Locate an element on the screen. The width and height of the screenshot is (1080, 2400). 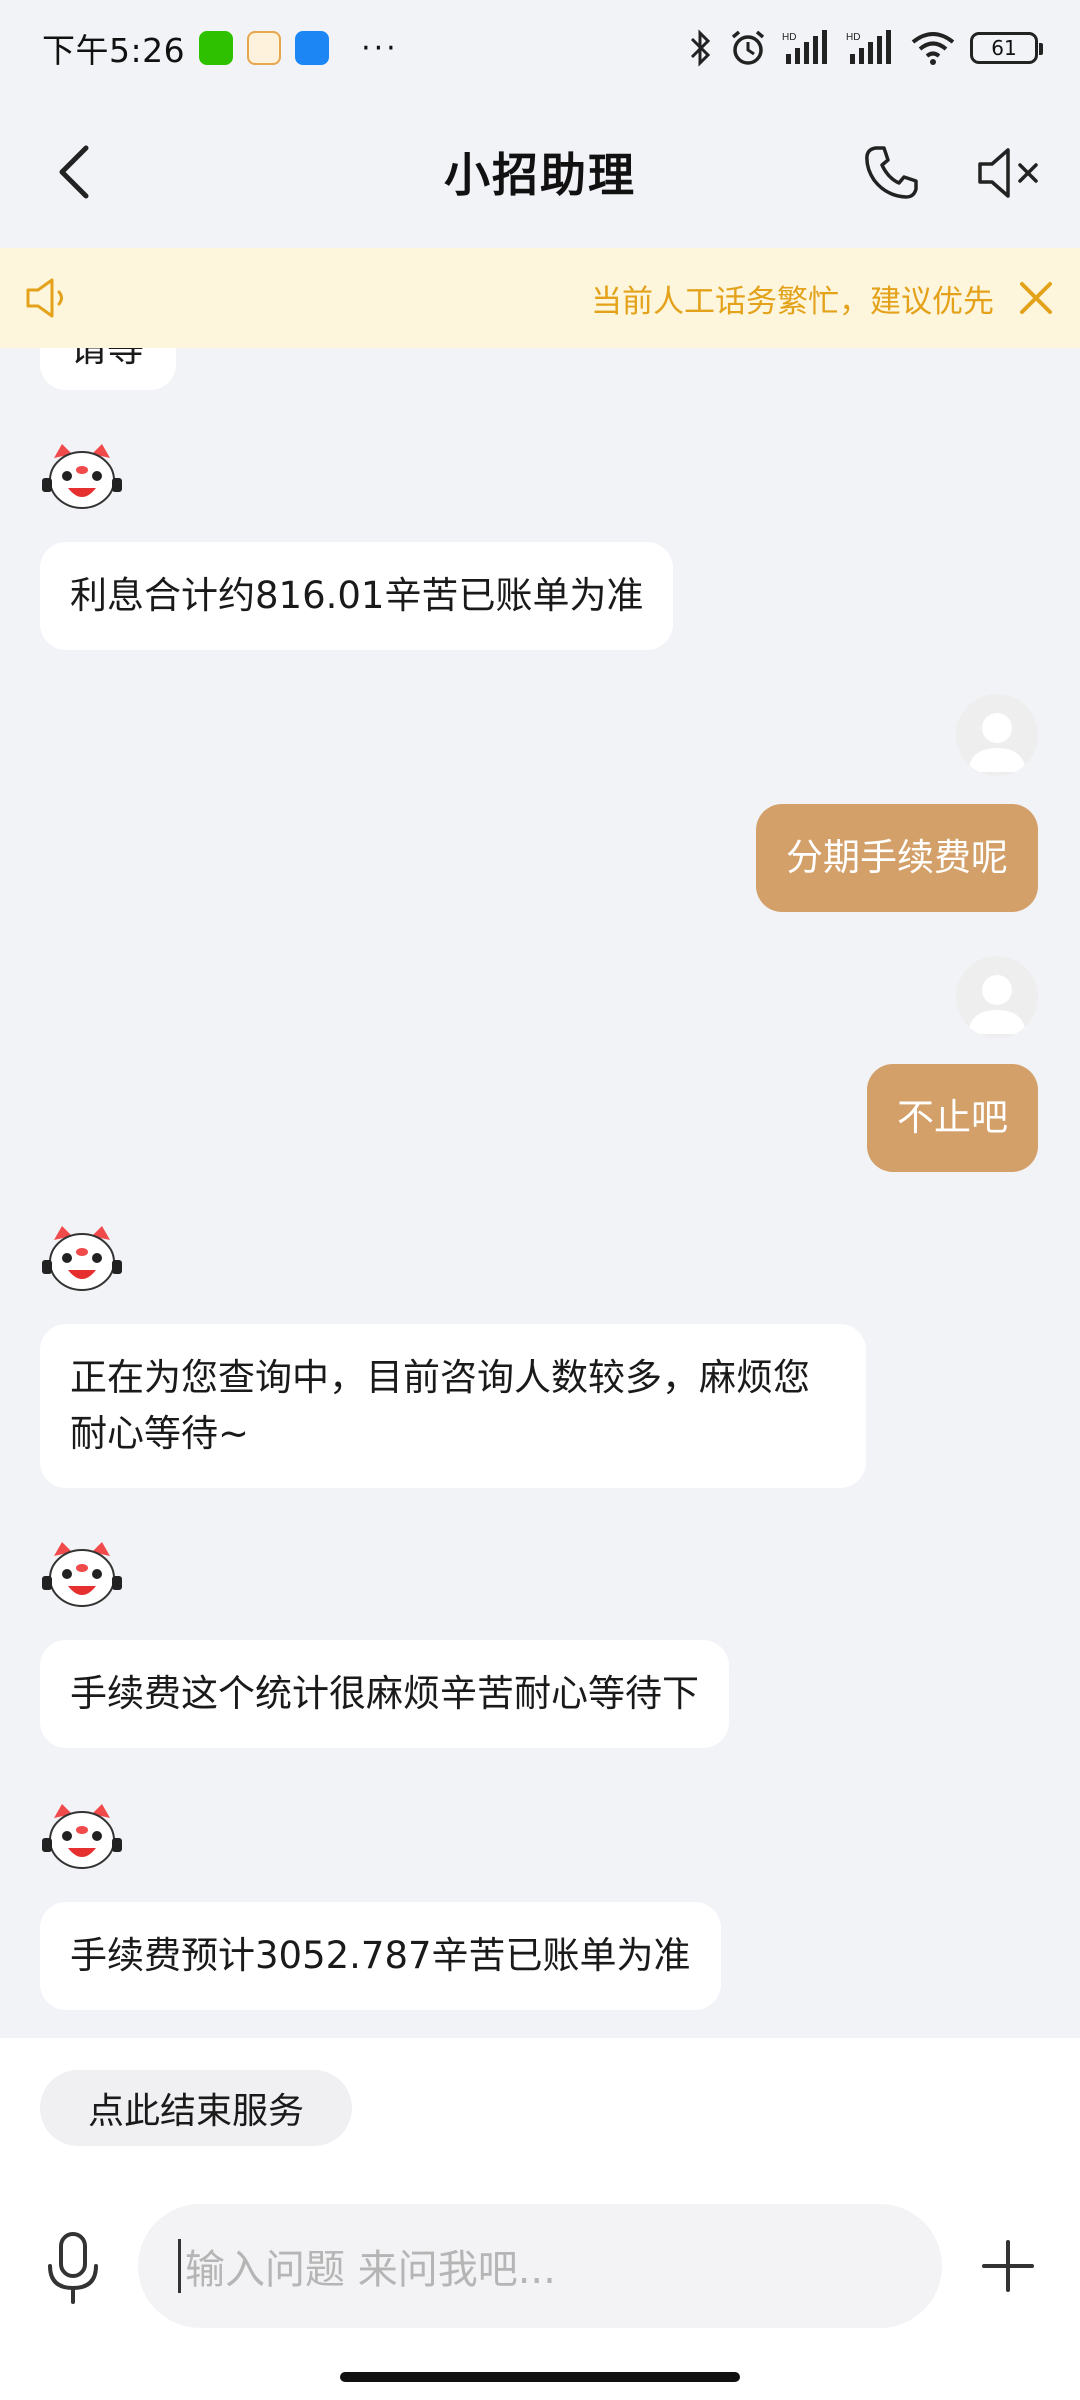
bot-message-partial: 请等 is located at coordinates (108, 369).